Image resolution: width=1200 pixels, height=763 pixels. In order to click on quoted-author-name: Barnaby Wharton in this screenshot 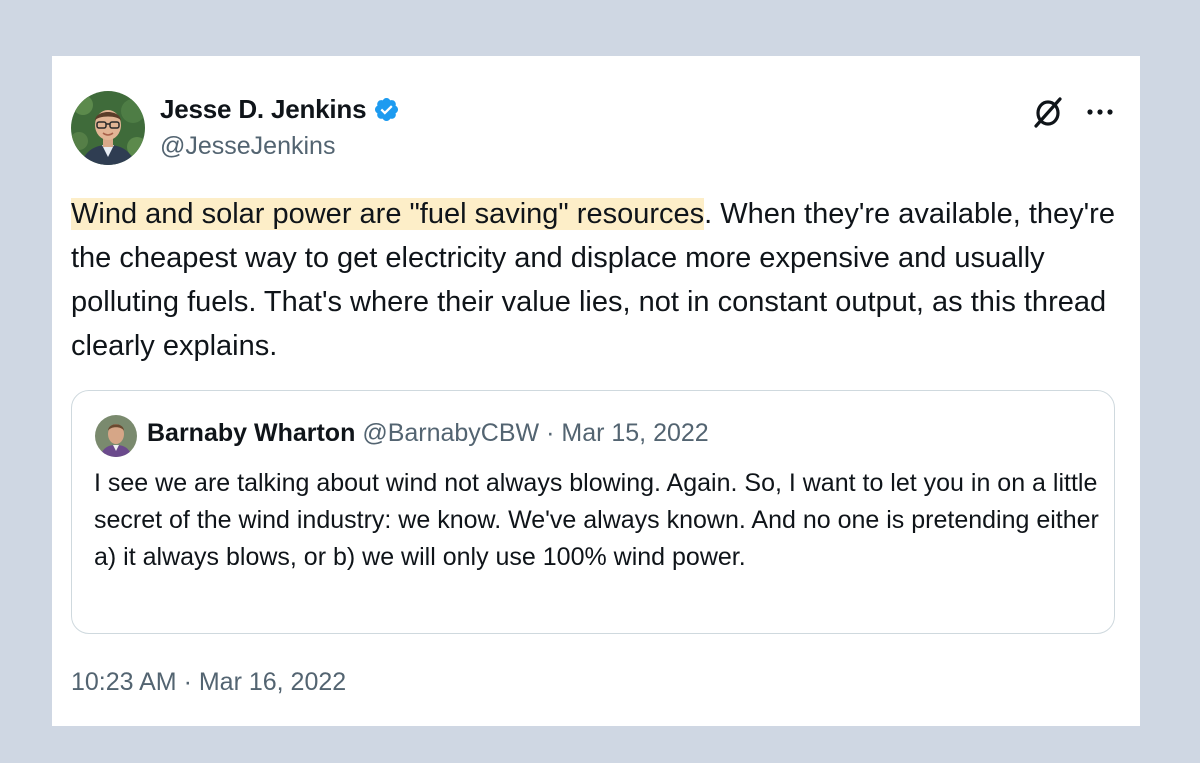, I will do `click(251, 433)`.